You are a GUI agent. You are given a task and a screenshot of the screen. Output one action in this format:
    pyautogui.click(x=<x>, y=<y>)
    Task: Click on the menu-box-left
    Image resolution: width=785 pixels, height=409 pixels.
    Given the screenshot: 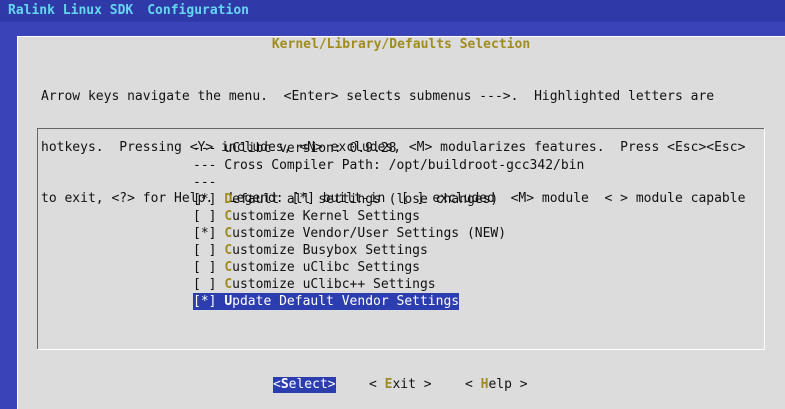 What is the action you would take?
    pyautogui.click(x=37, y=239)
    